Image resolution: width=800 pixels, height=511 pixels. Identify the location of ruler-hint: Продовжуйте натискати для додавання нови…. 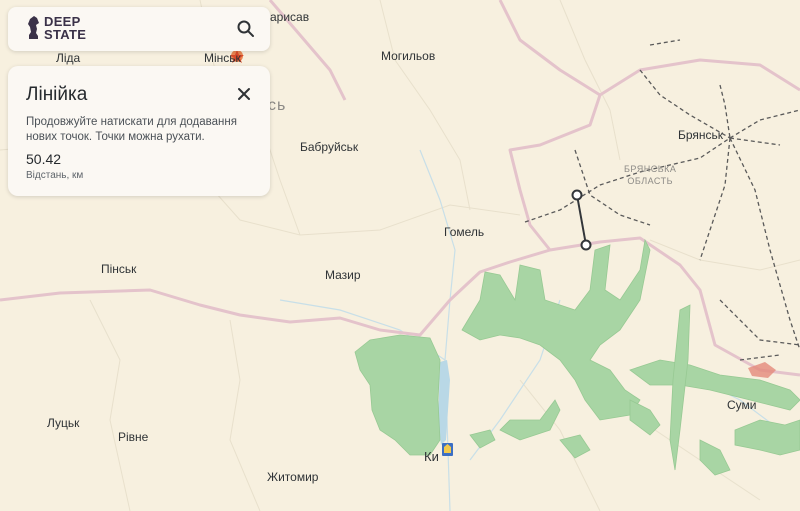
(131, 129).